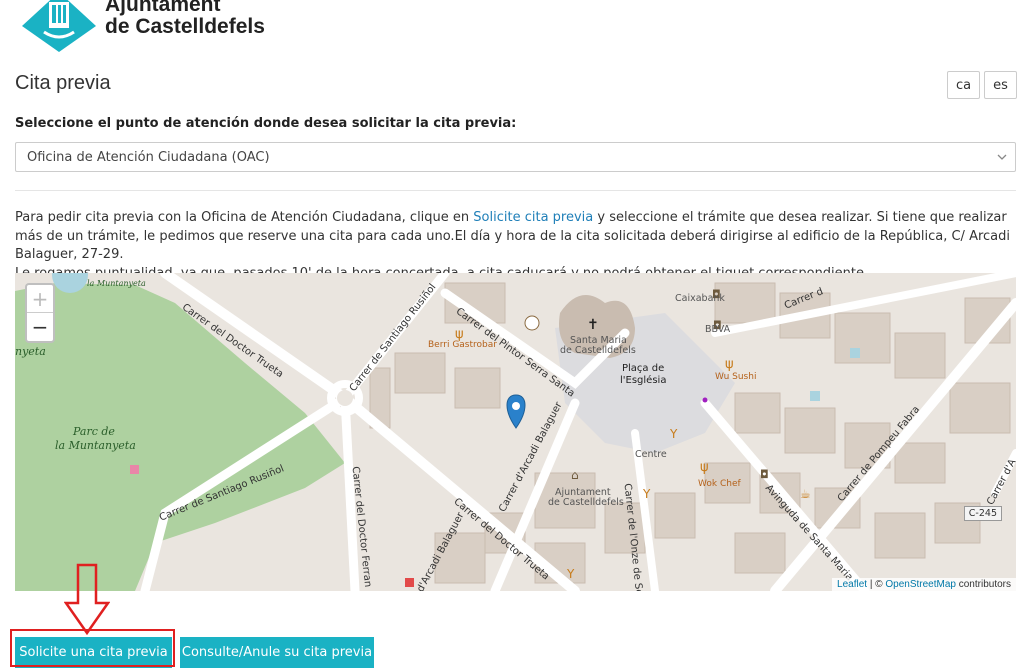 The height and width of the screenshot is (669, 1024). I want to click on divider, so click(515, 190).